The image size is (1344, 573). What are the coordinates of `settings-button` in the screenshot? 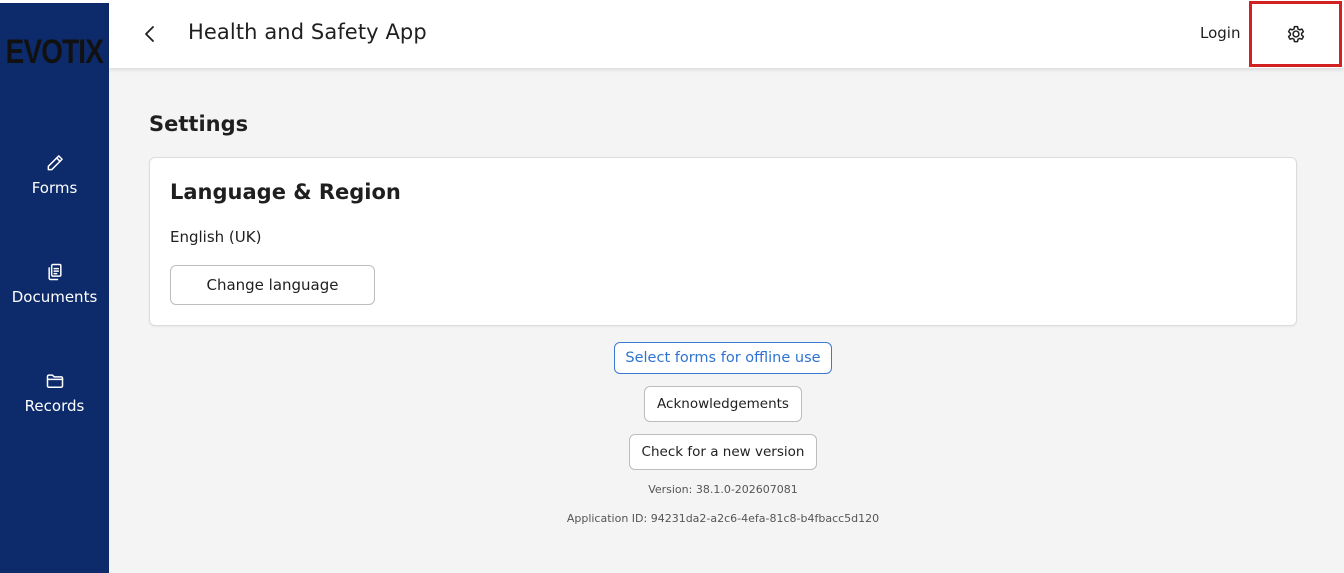 It's located at (1295, 34).